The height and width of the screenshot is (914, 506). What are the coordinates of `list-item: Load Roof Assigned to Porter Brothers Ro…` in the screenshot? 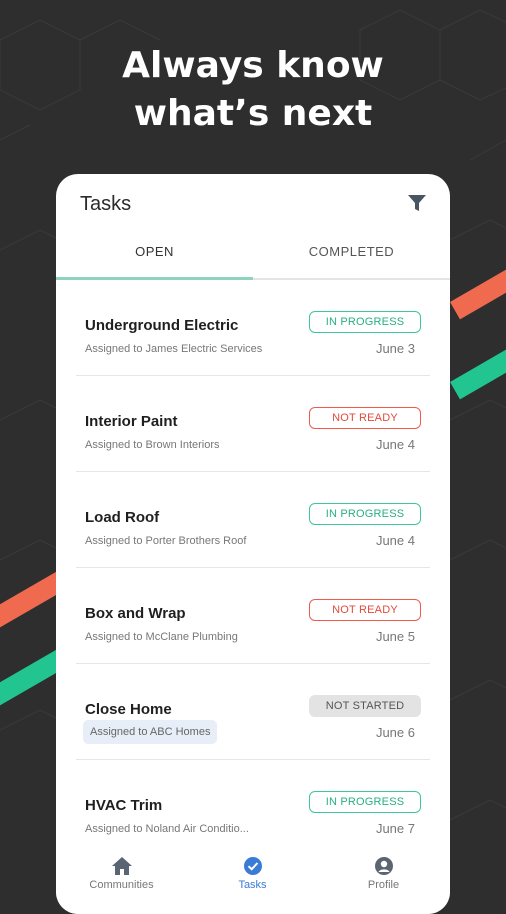 It's located at (253, 520).